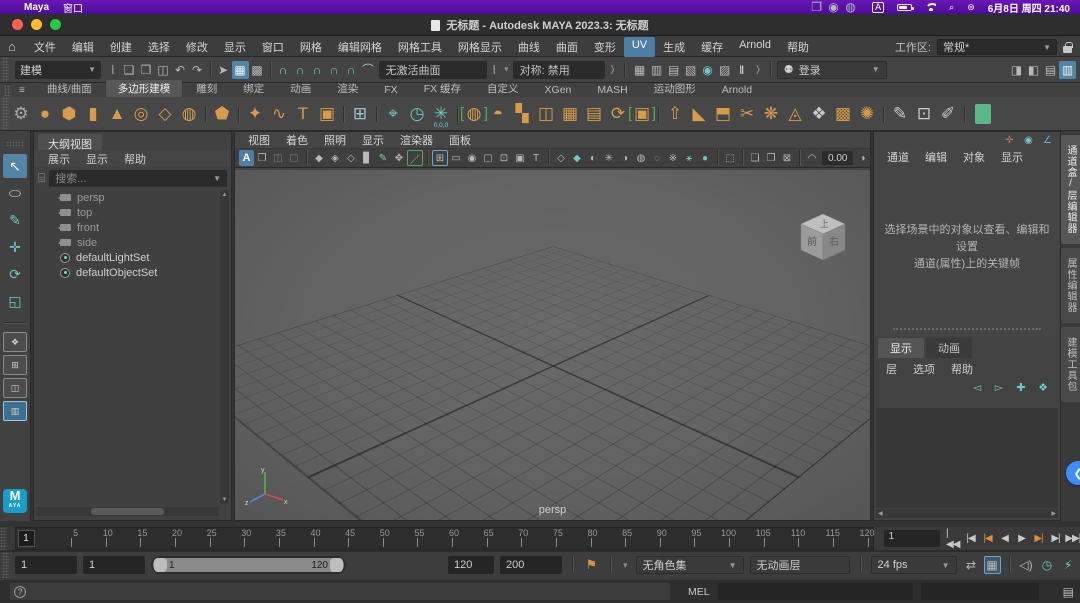  What do you see at coordinates (240, 69) in the screenshot?
I see `select-by-object-icon: ▦` at bounding box center [240, 69].